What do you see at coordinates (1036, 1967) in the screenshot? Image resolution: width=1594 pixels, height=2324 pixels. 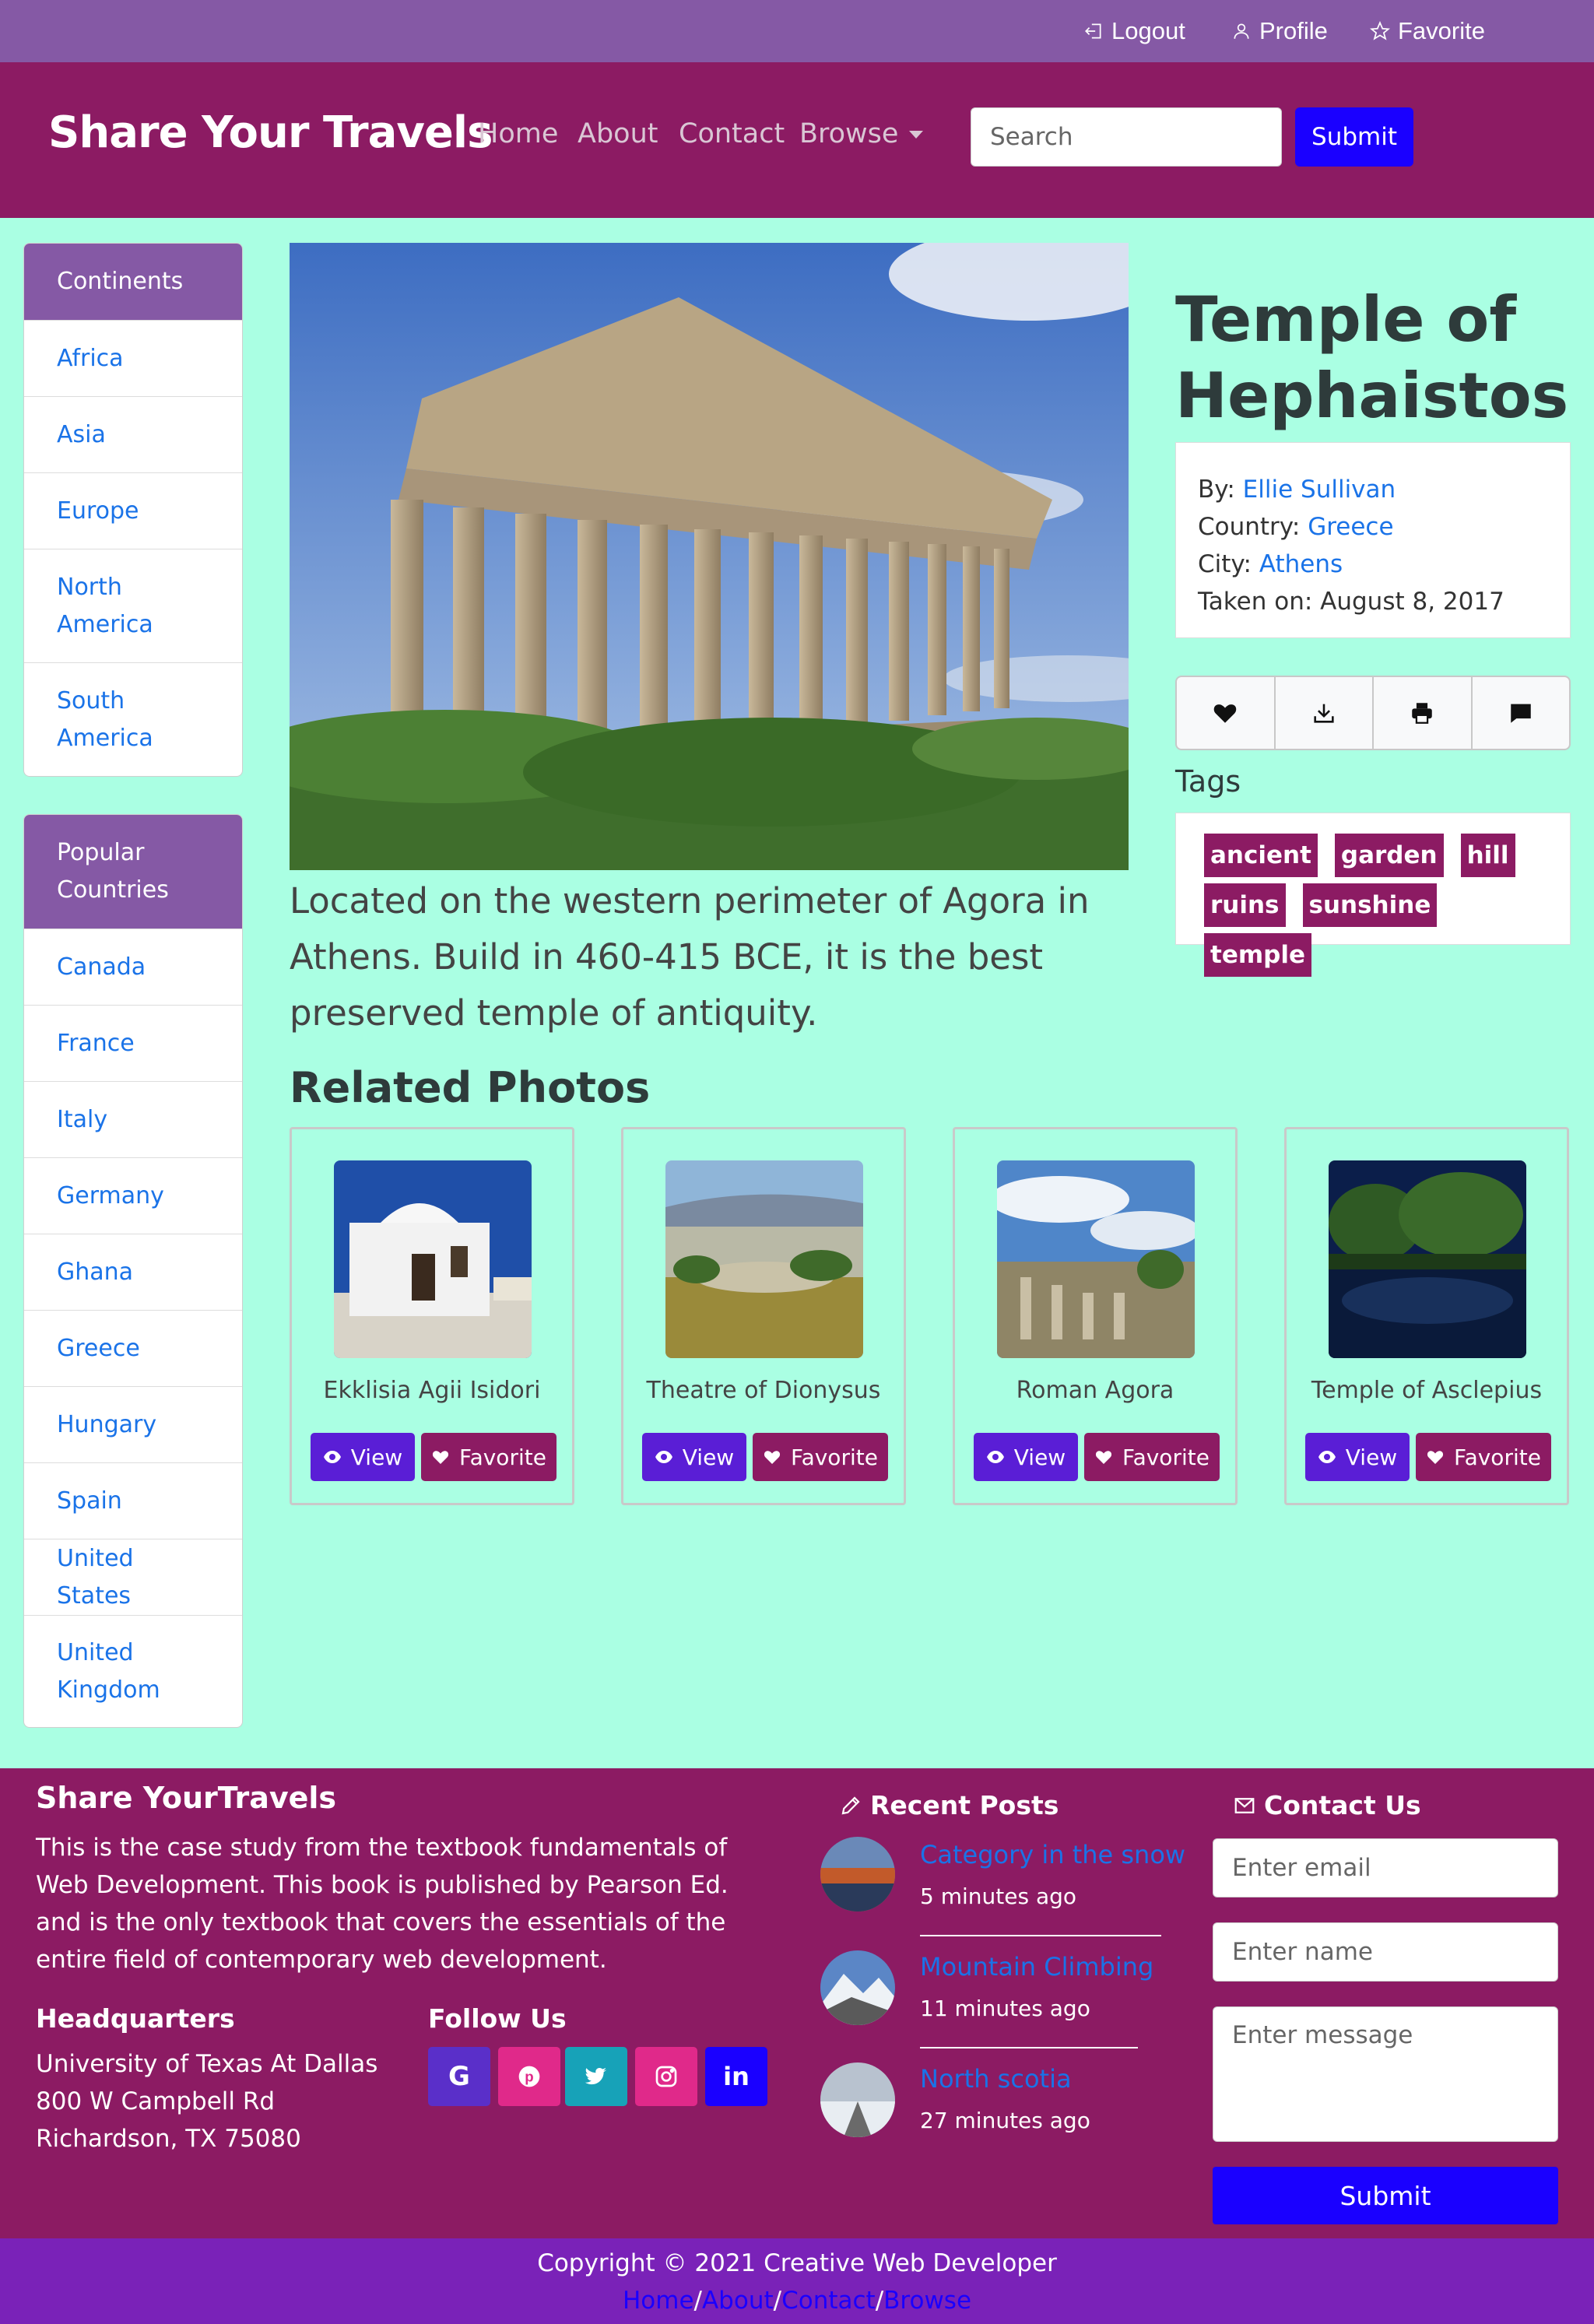 I see `post-title-link: Mountain Climbing` at bounding box center [1036, 1967].